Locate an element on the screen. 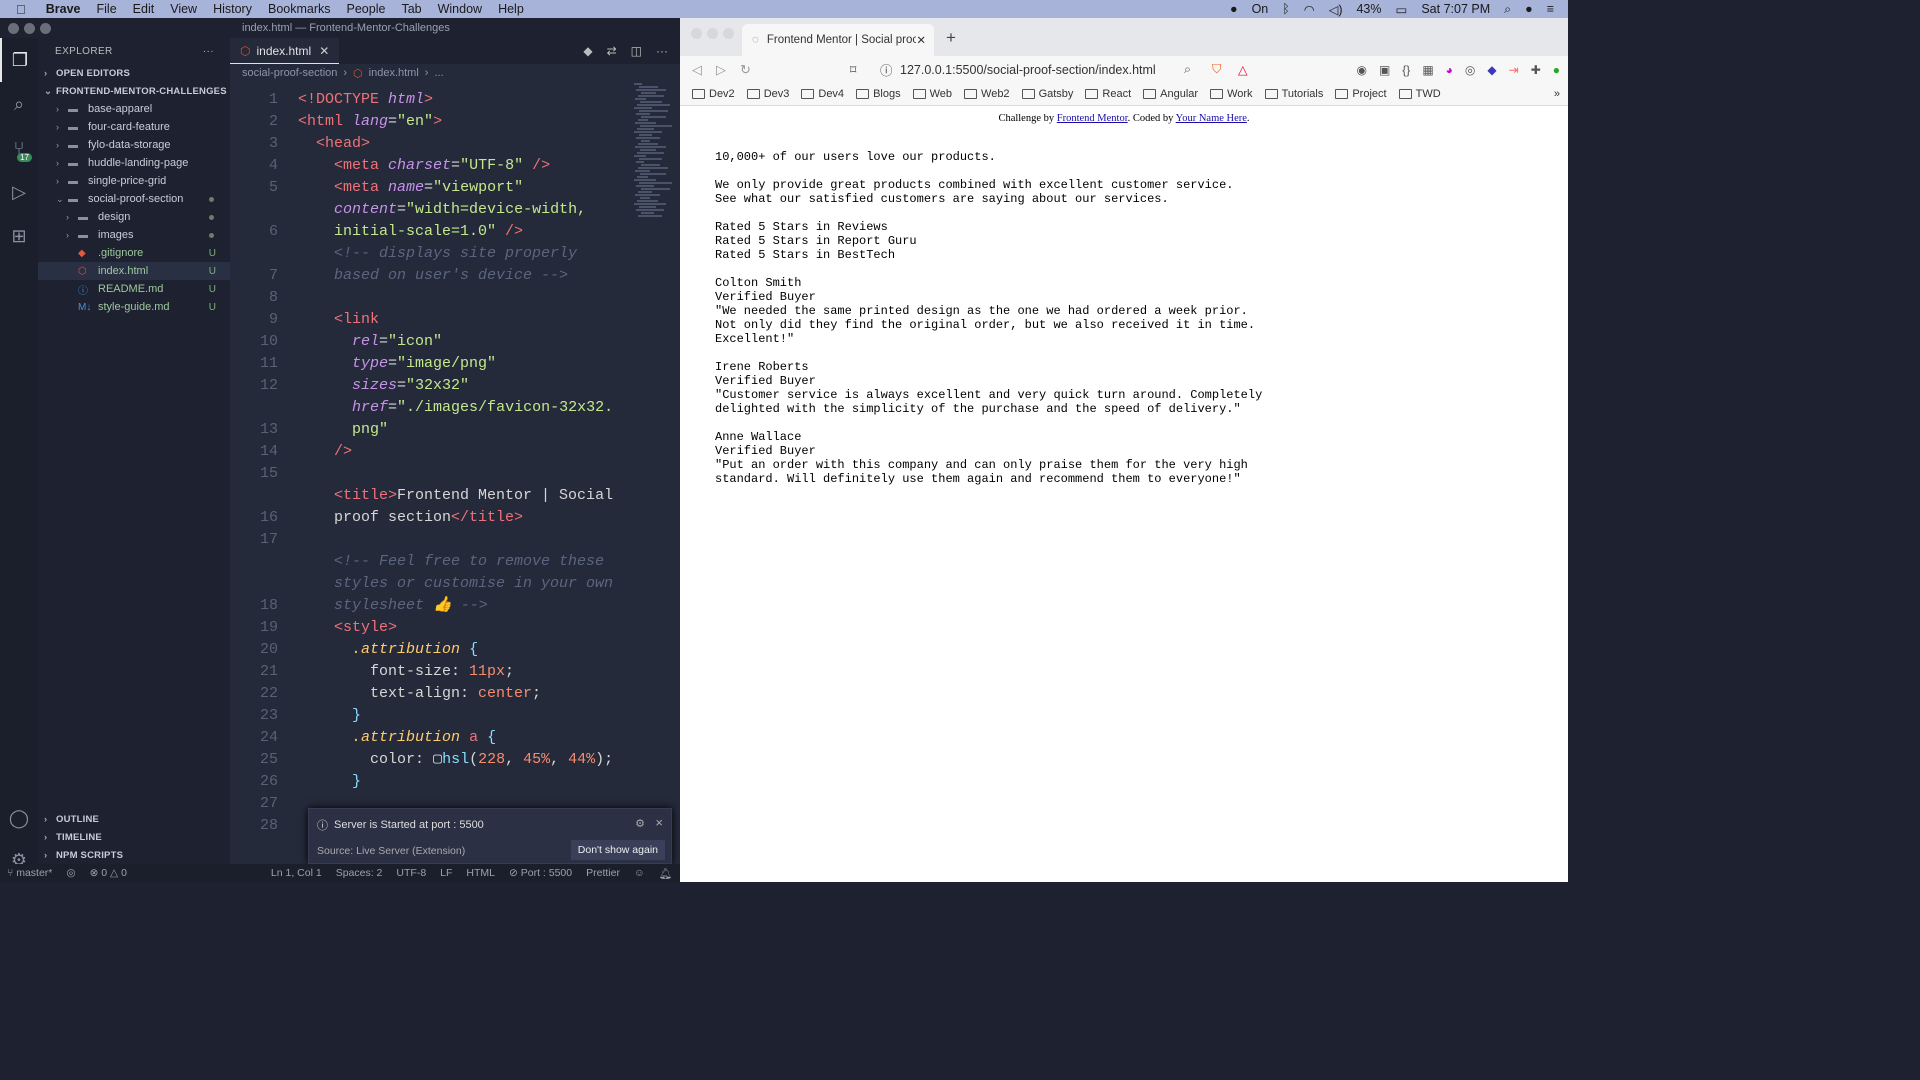 The height and width of the screenshot is (1080, 1920). bookmark-folder-project: Project is located at coordinates (1361, 94).